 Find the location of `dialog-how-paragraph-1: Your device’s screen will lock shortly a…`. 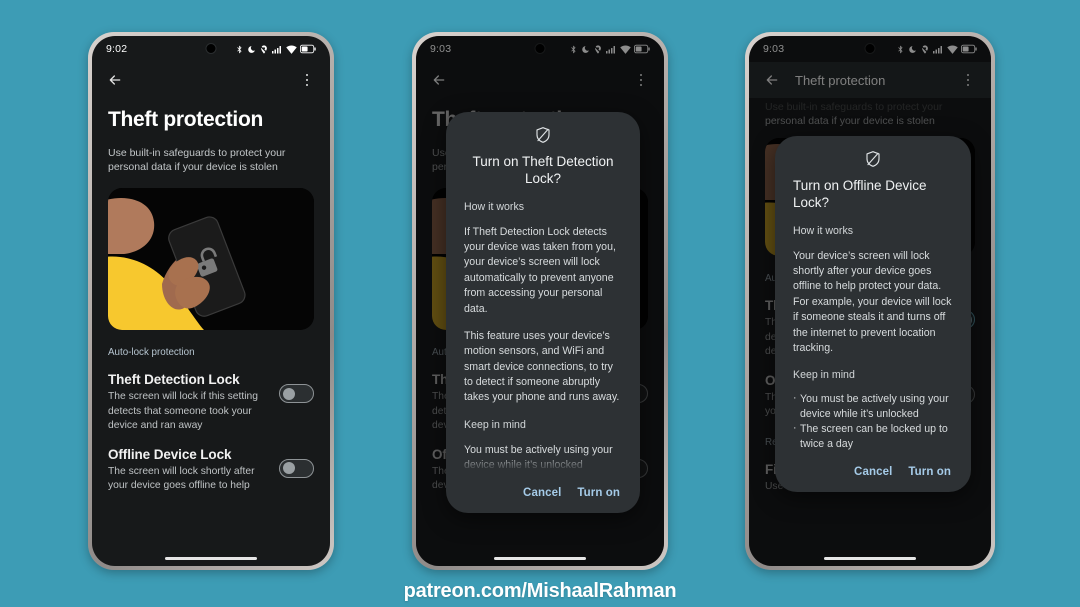

dialog-how-paragraph-1: Your device’s screen will lock shortly a… is located at coordinates (872, 301).